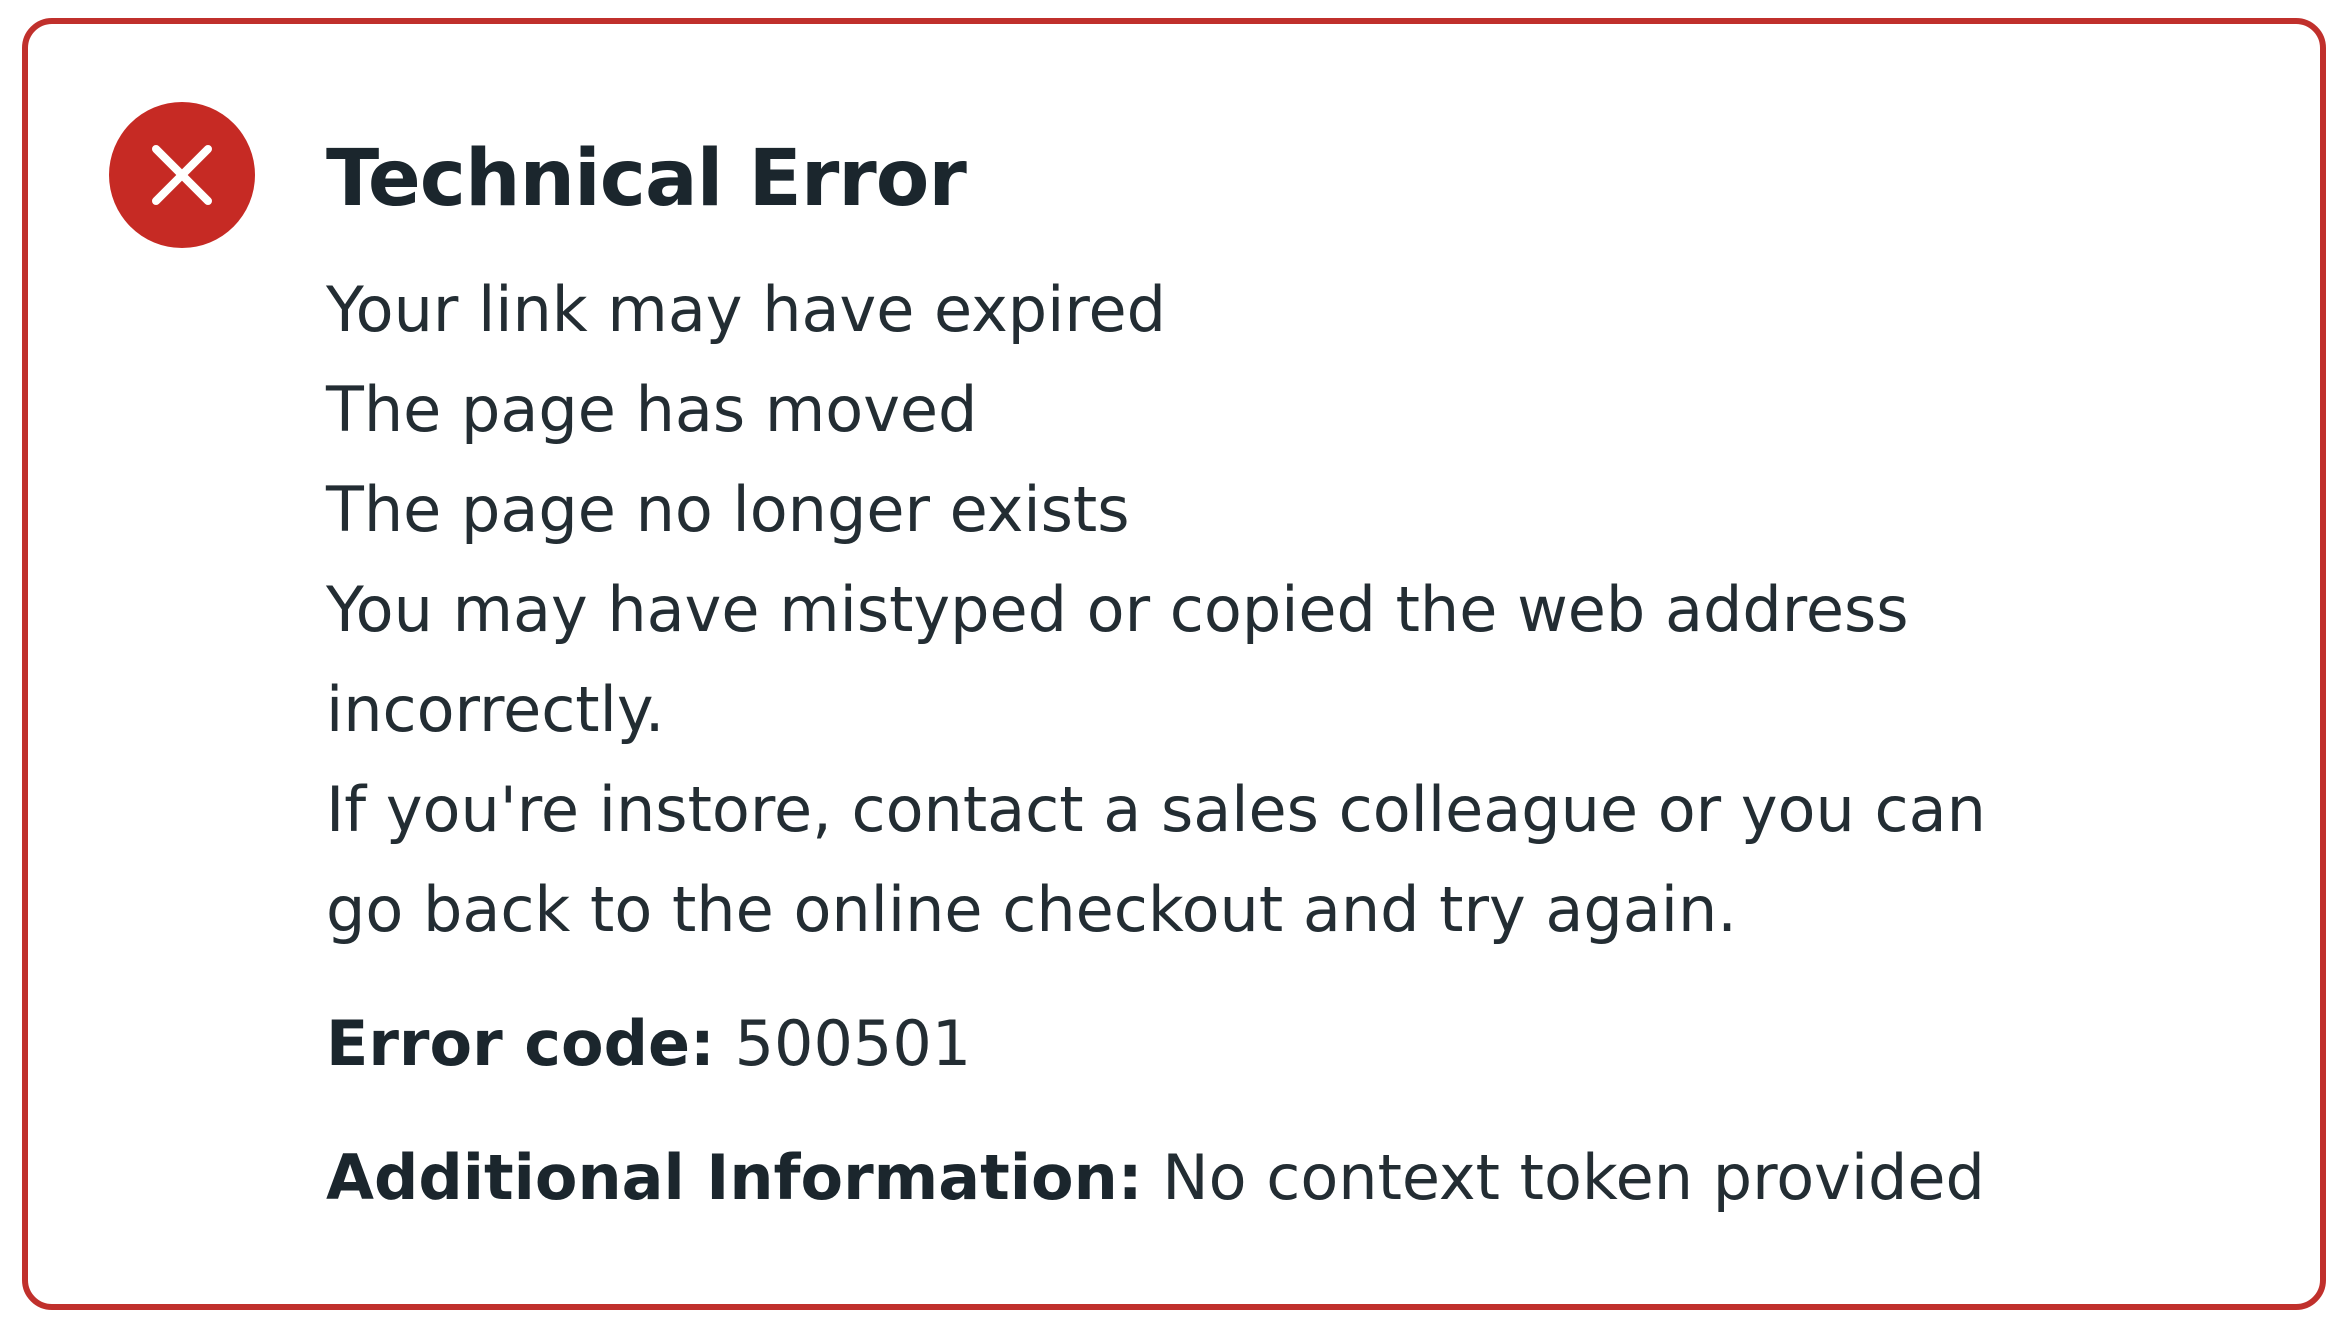 The height and width of the screenshot is (1331, 2352). I want to click on reason-item: The page has moved, so click(652, 409).